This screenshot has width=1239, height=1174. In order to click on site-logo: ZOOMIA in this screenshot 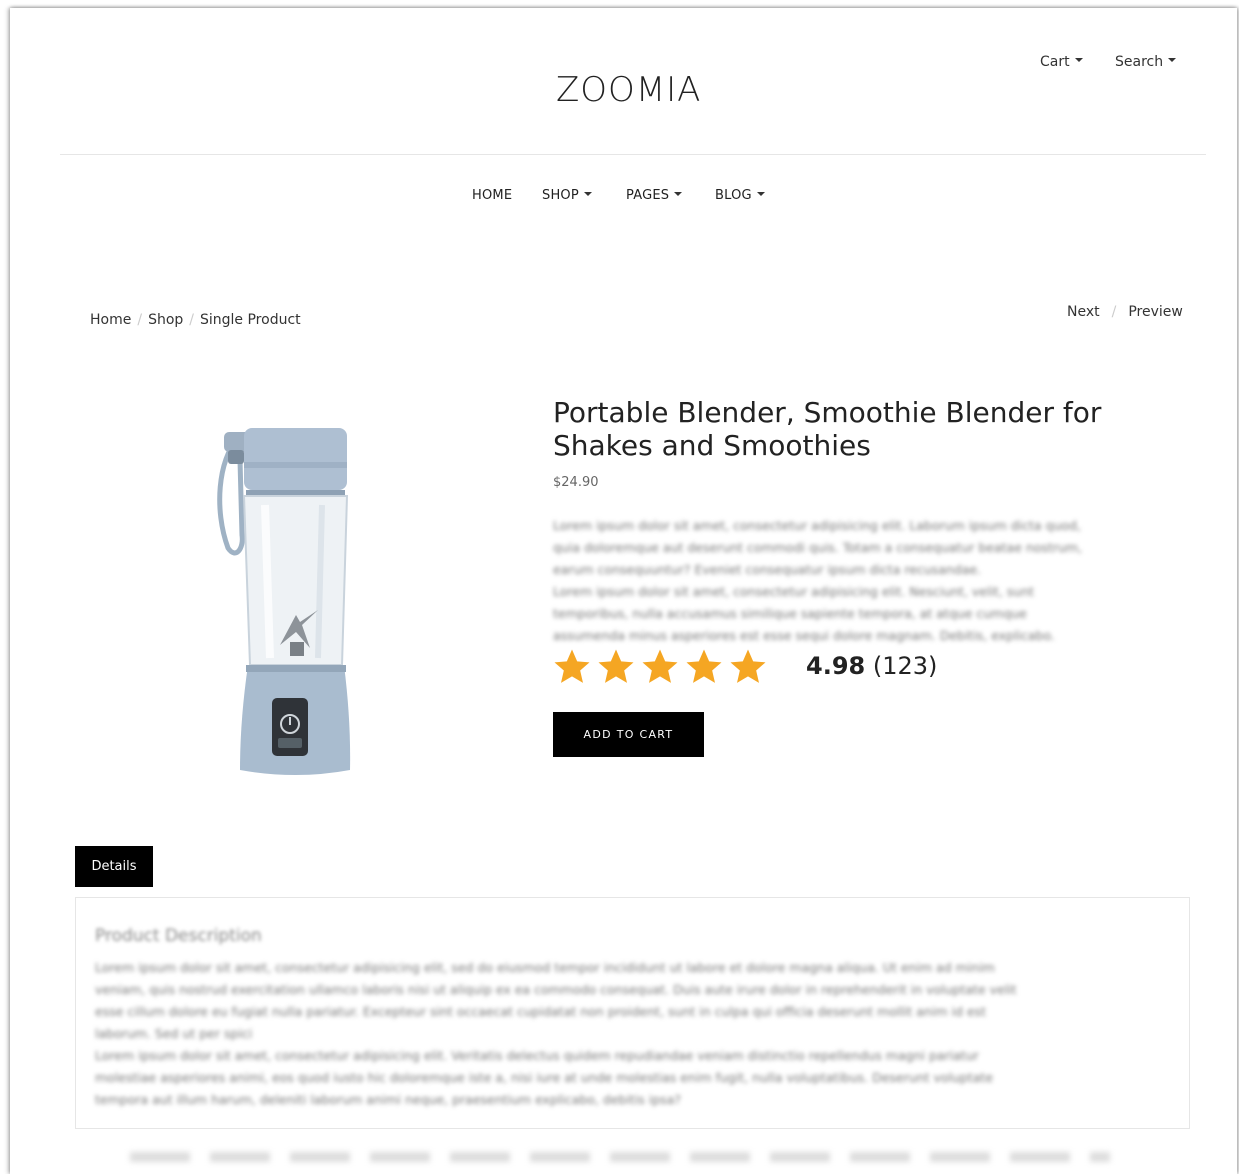, I will do `click(628, 90)`.